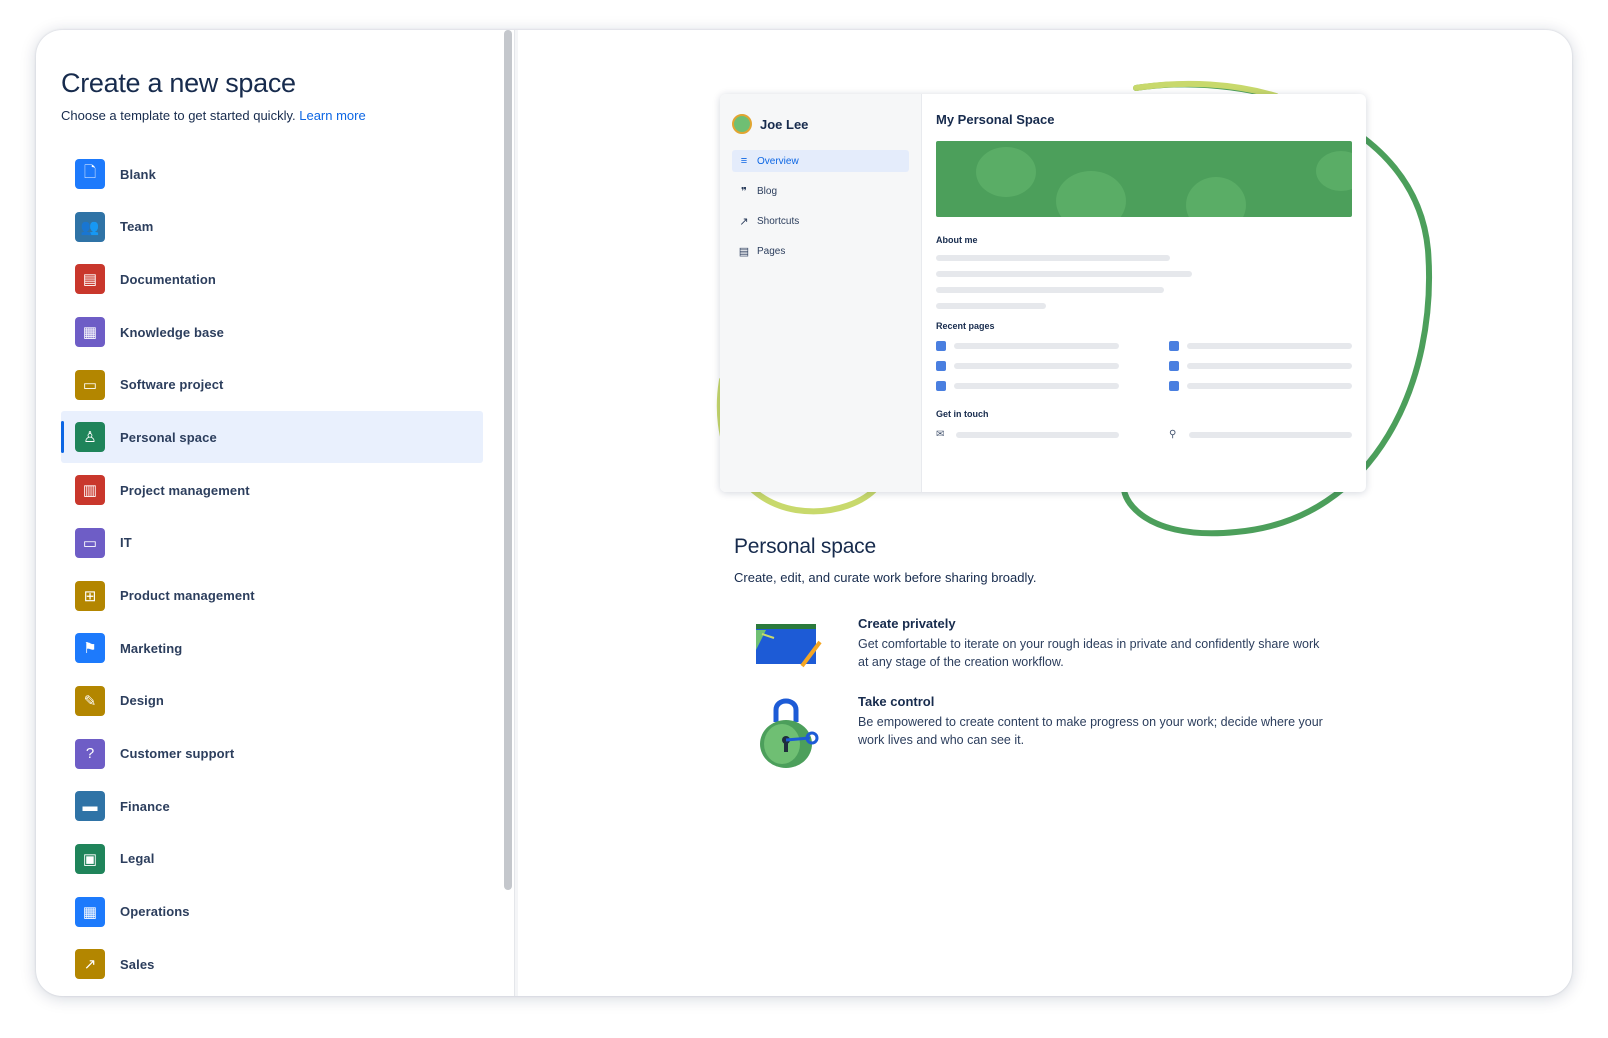 The image size is (1608, 1038). Describe the element at coordinates (90, 964) in the screenshot. I see `chart-icon: ↗` at that location.